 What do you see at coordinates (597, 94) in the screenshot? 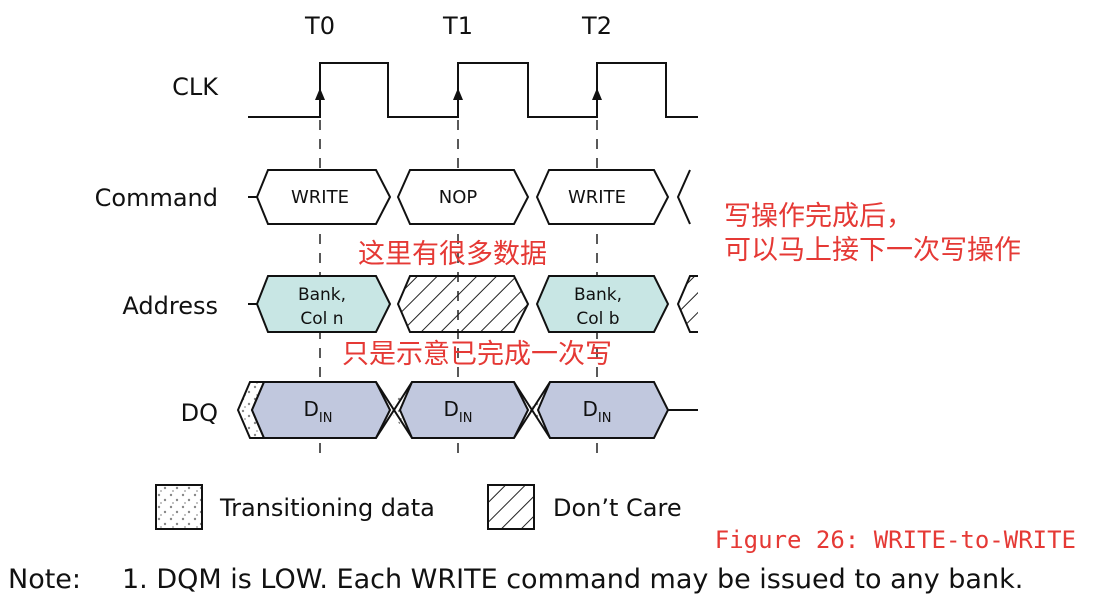
I see `clk-rising-edge-arrow-t2` at bounding box center [597, 94].